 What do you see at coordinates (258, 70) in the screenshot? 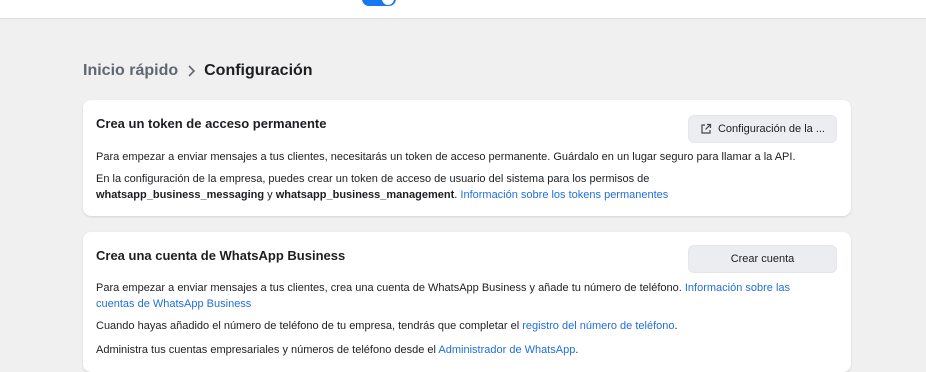
I see `page-title: Configuración` at bounding box center [258, 70].